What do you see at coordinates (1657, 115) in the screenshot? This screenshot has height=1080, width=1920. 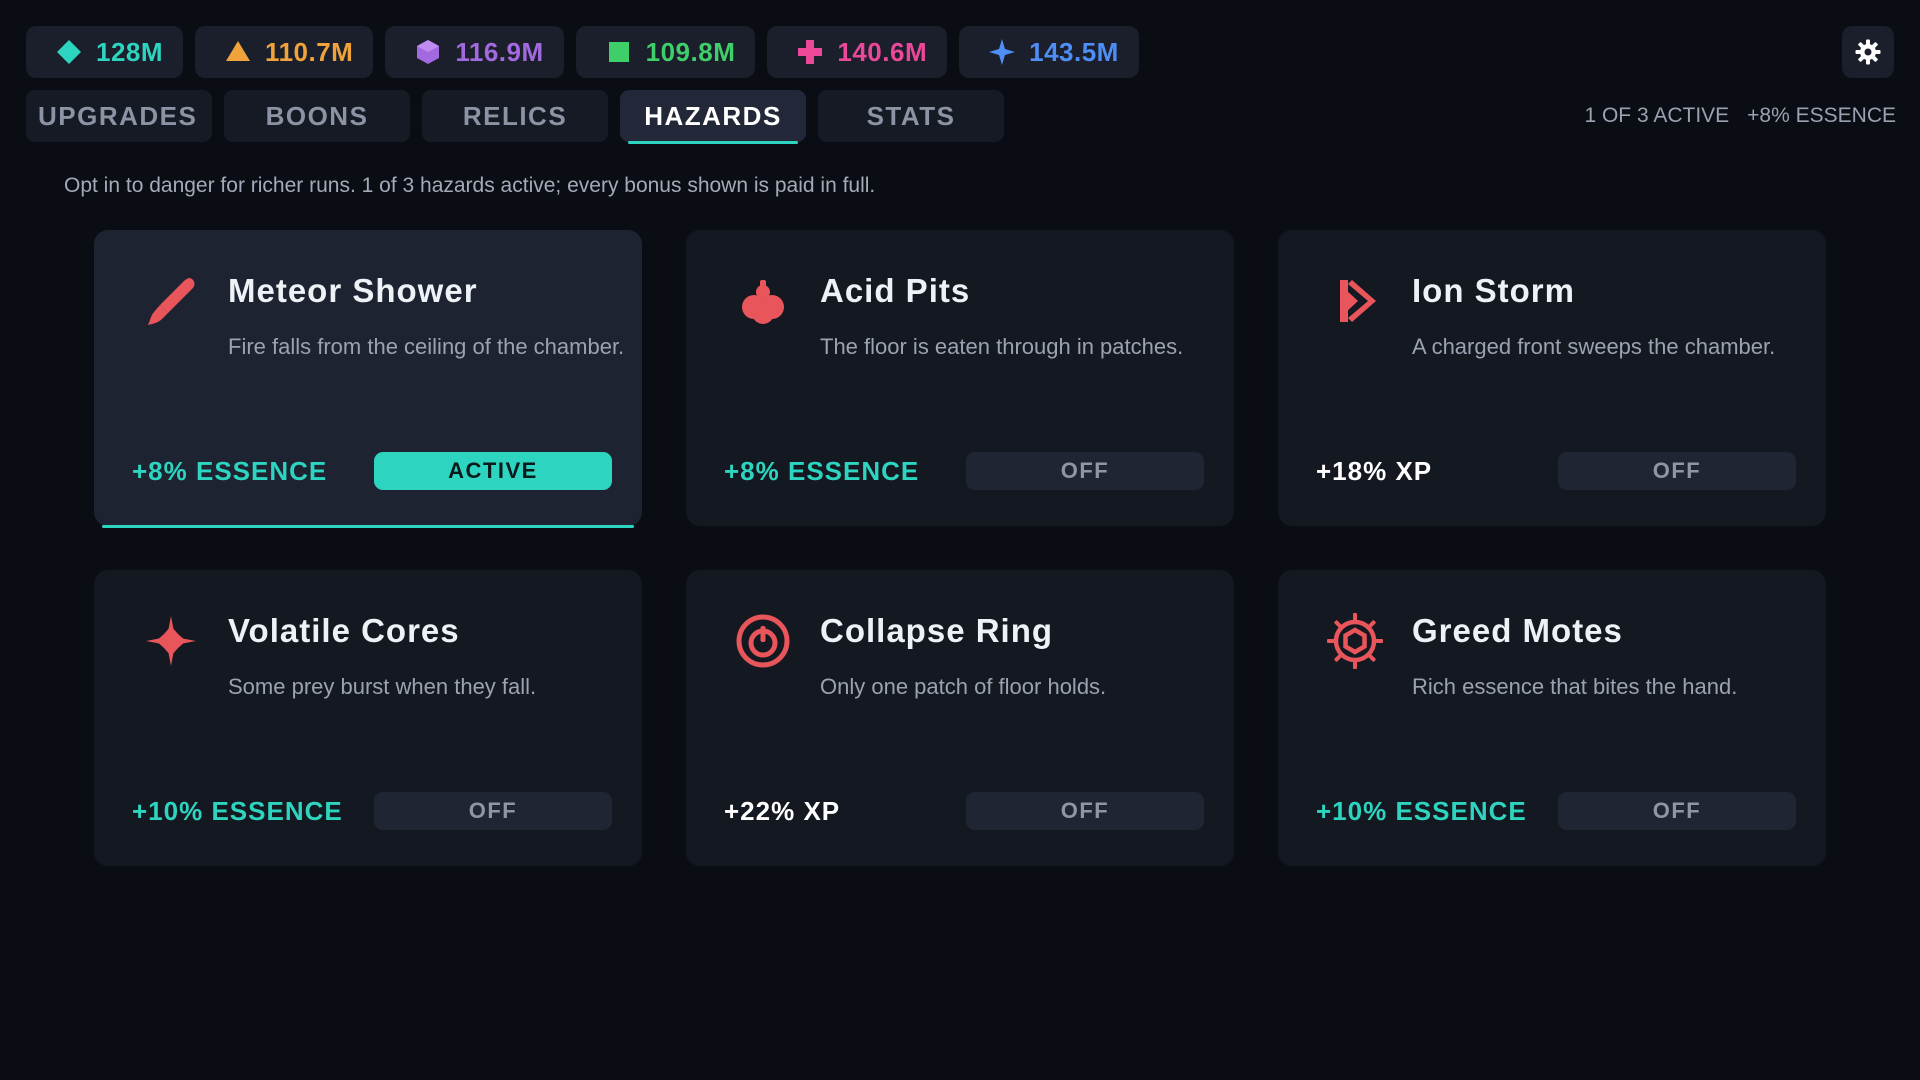 I see `active-count: 1 OF 3 ACTIVE` at bounding box center [1657, 115].